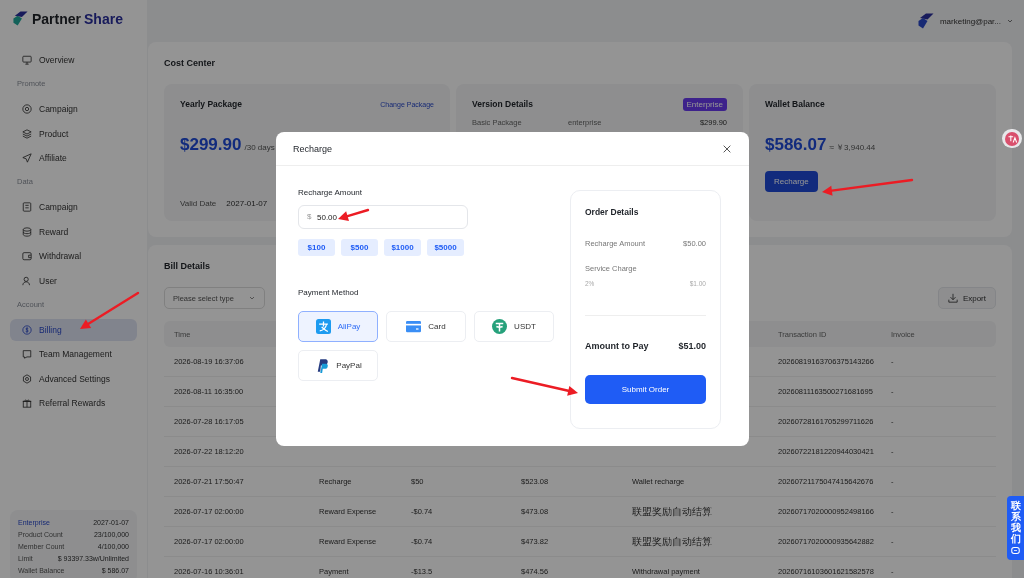  Describe the element at coordinates (500, 326) in the screenshot. I see `tether-icon` at that location.